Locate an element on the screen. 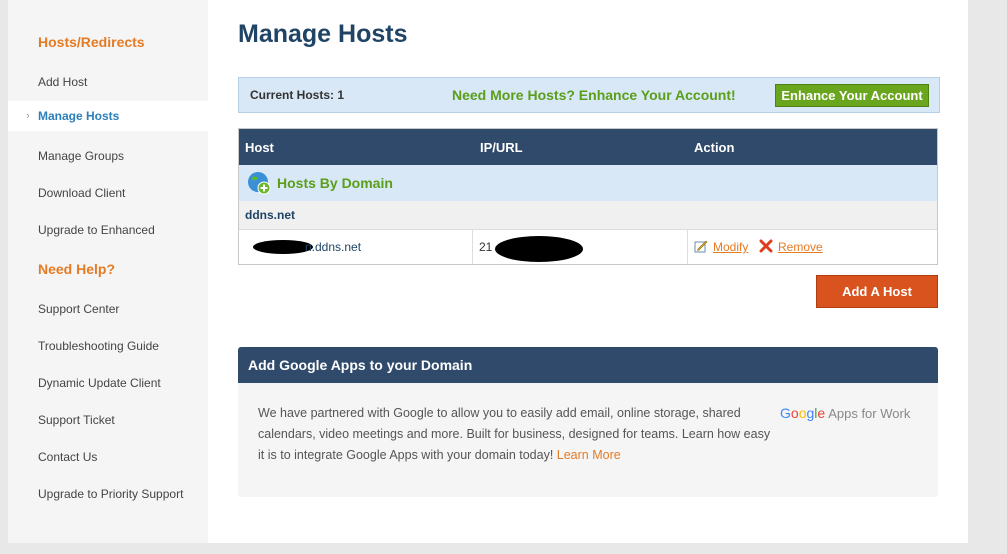 The image size is (1007, 554). page-title: Manage Hosts is located at coordinates (323, 34).